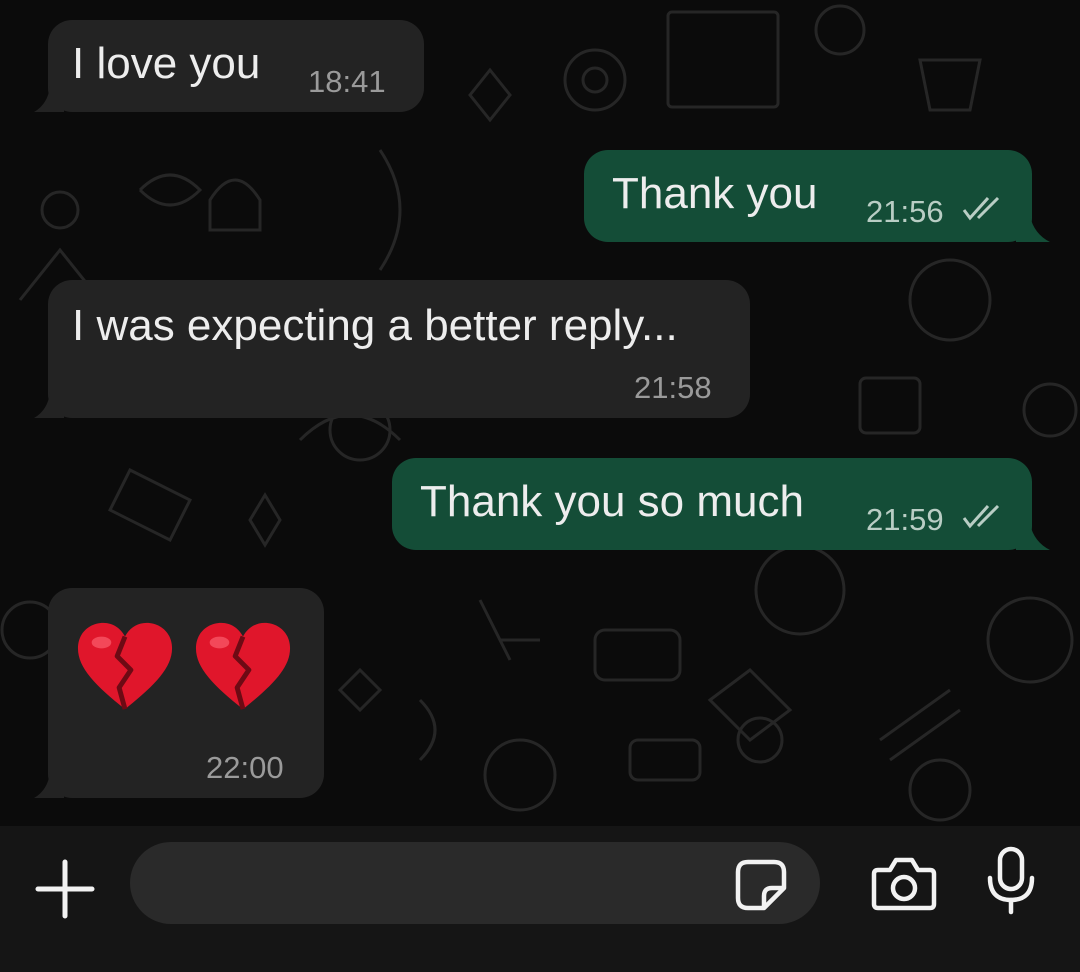  Describe the element at coordinates (715, 193) in the screenshot. I see `message-text: Thank you` at that location.